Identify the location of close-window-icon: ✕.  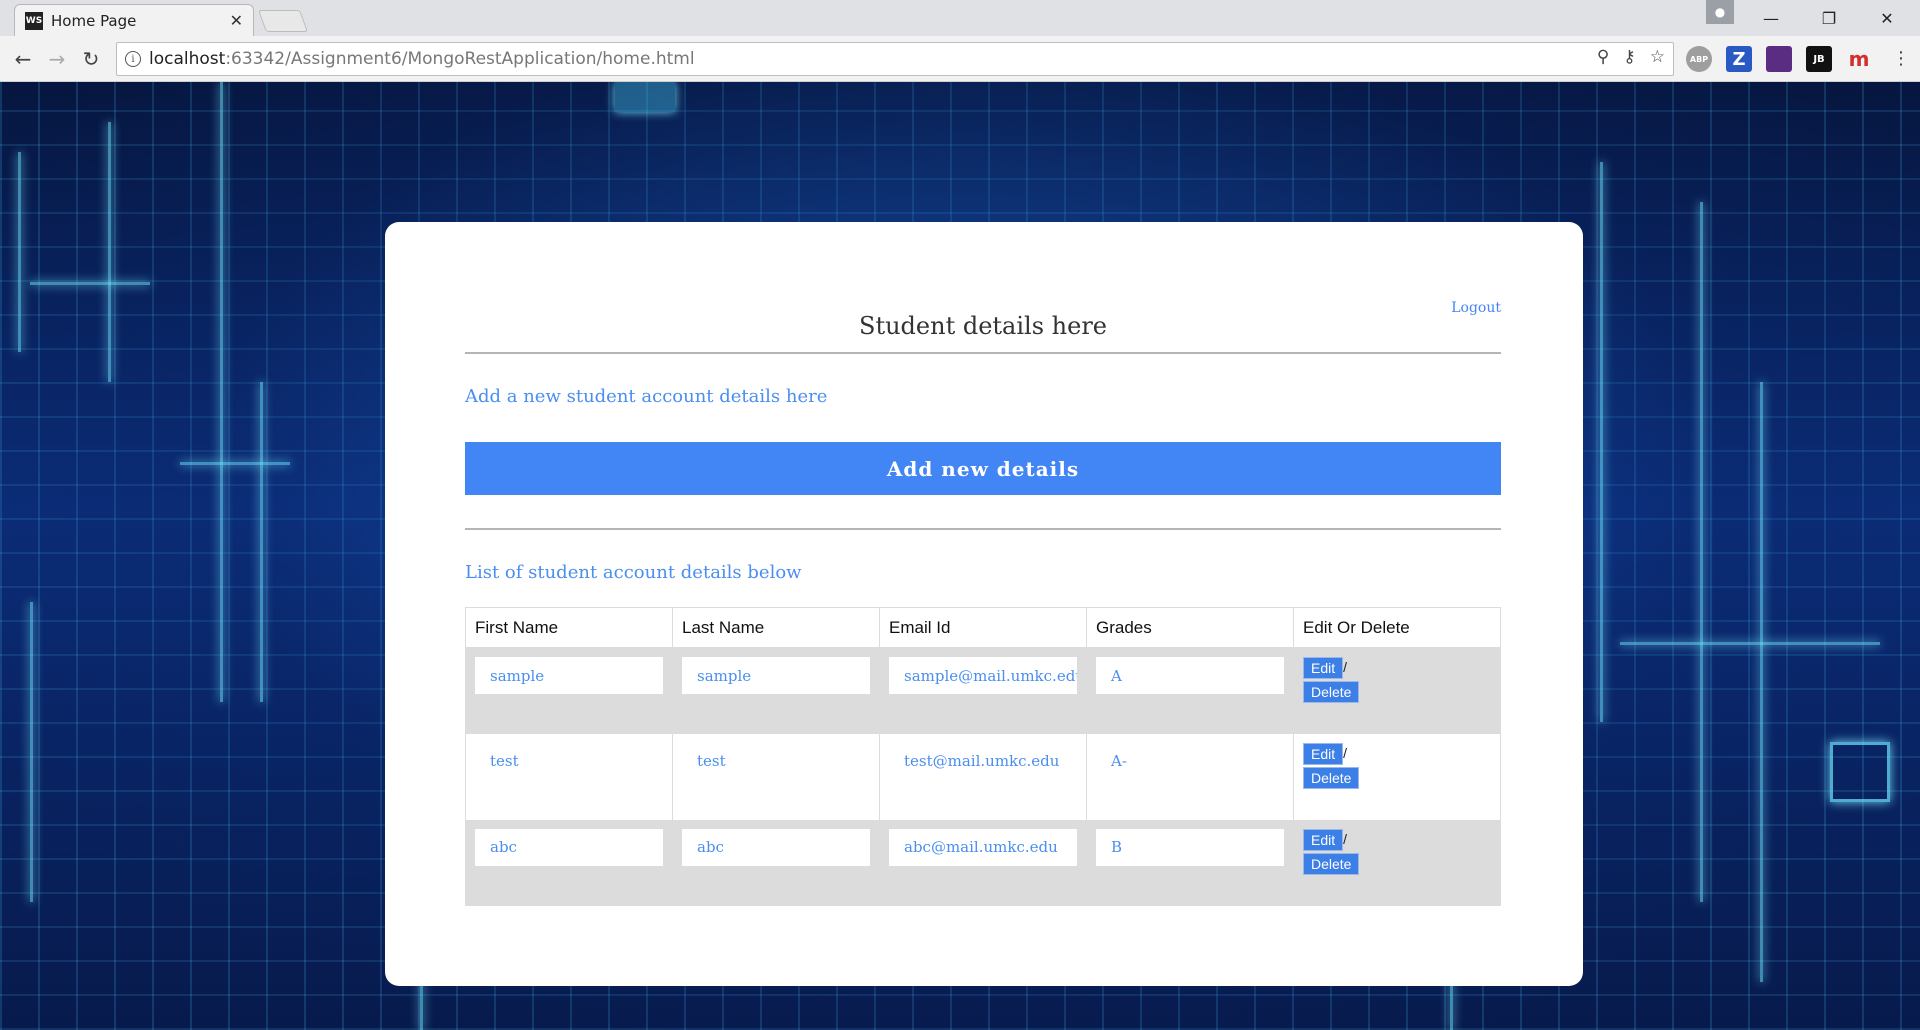
(1887, 18).